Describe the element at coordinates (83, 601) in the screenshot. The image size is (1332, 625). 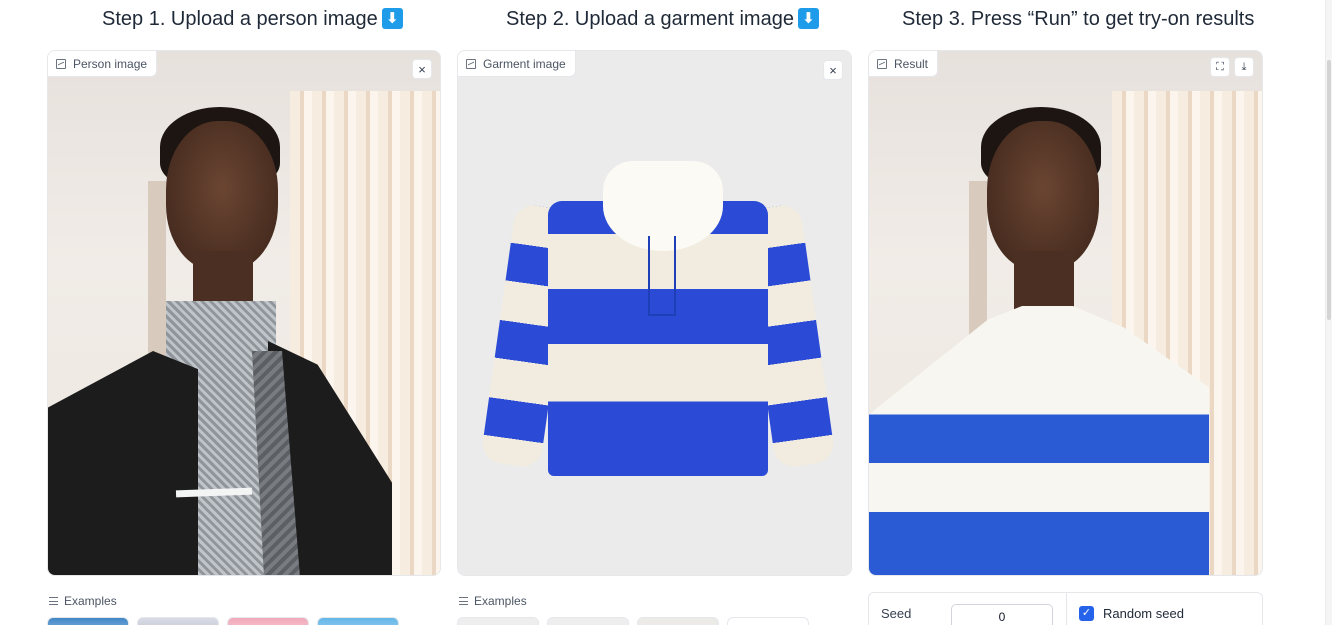
I see `person-examples-label: Examples` at that location.